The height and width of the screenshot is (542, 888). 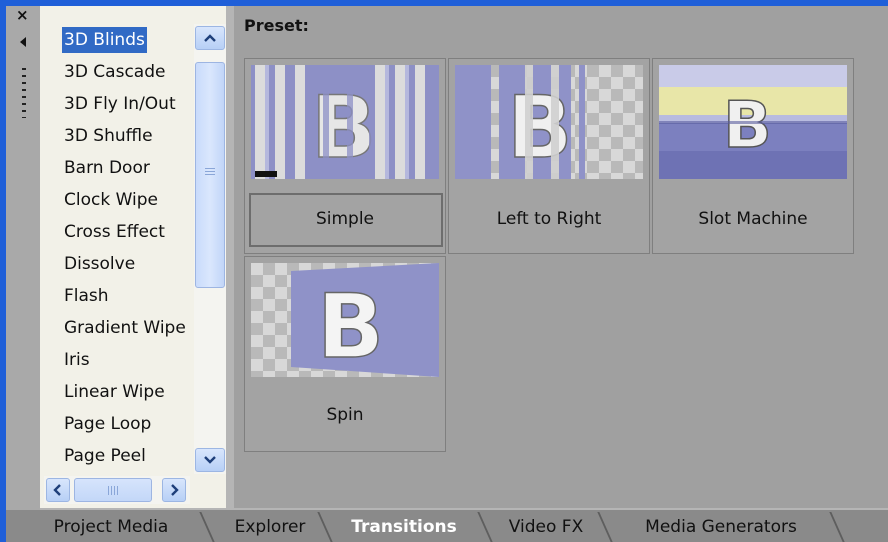 I want to click on scroll-left-button, so click(x=58, y=490).